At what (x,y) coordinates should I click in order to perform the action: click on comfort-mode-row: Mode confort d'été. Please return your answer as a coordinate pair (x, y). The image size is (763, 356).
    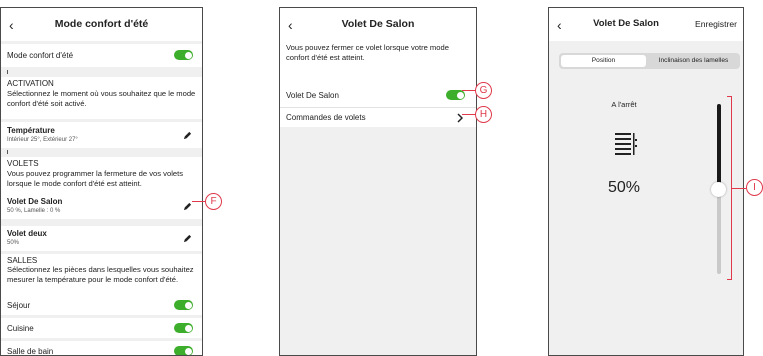
    Looking at the image, I should click on (101, 55).